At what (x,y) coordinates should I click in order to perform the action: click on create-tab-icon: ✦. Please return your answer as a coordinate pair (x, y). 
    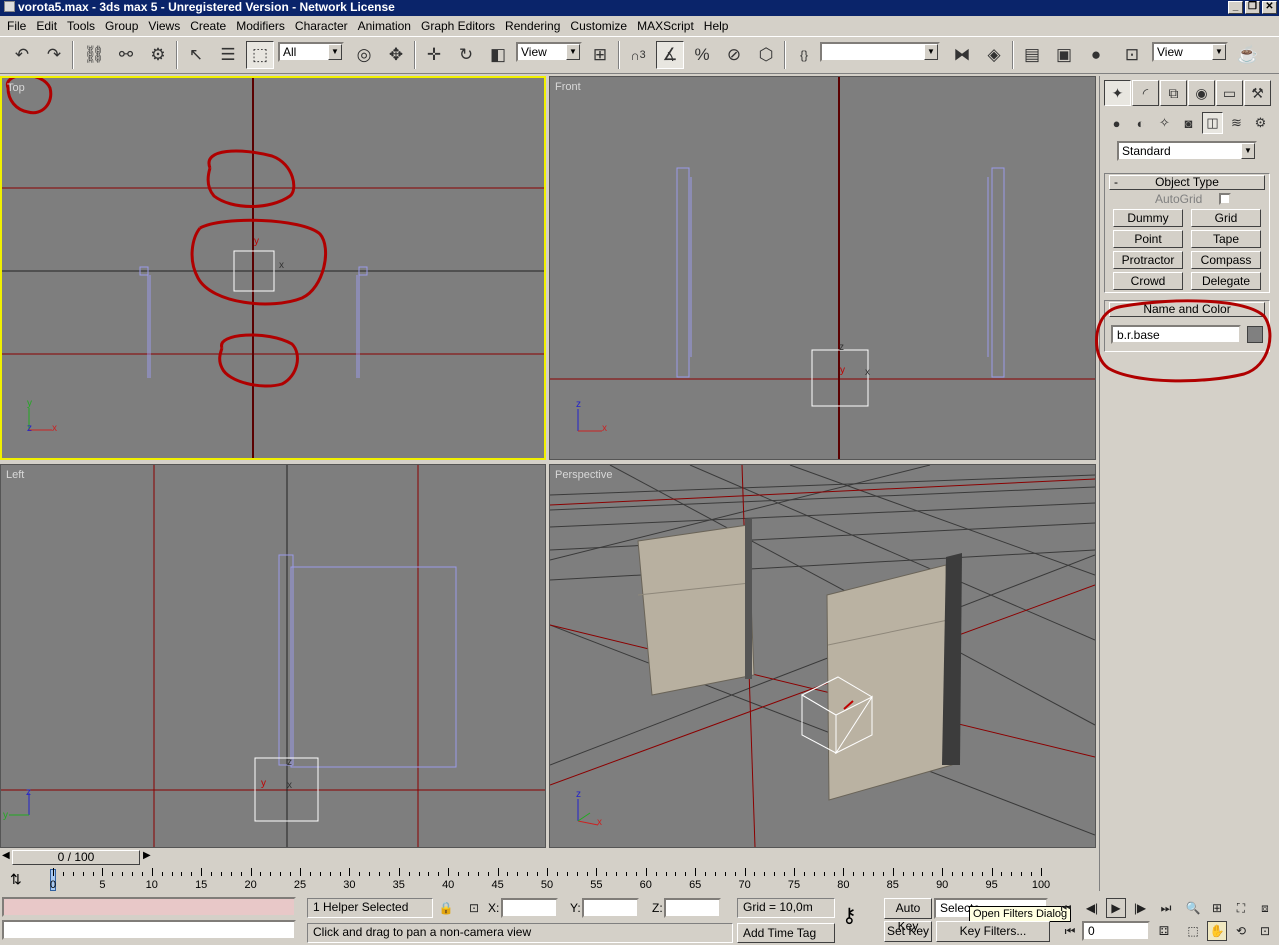
    Looking at the image, I should click on (1117, 93).